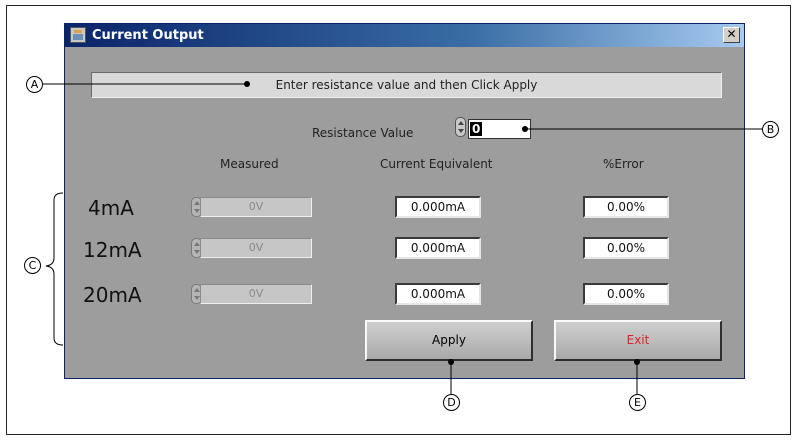 This screenshot has height=441, width=799. What do you see at coordinates (32, 265) in the screenshot?
I see `callout-c: C` at bounding box center [32, 265].